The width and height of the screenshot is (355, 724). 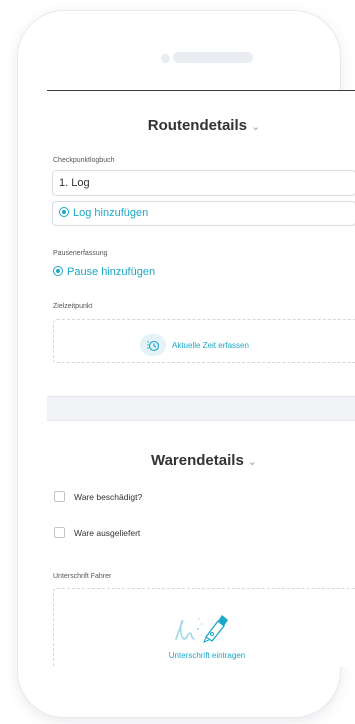 What do you see at coordinates (59, 496) in the screenshot?
I see `damaged-checkbox` at bounding box center [59, 496].